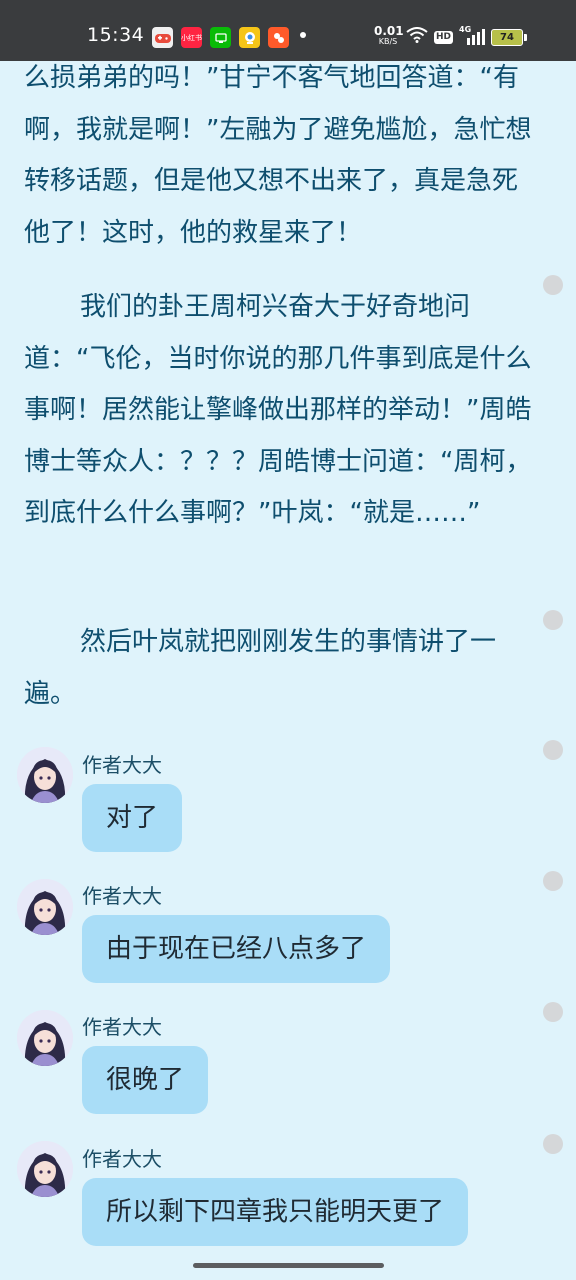 The height and width of the screenshot is (1280, 576). I want to click on battery-level: 74, so click(507, 37).